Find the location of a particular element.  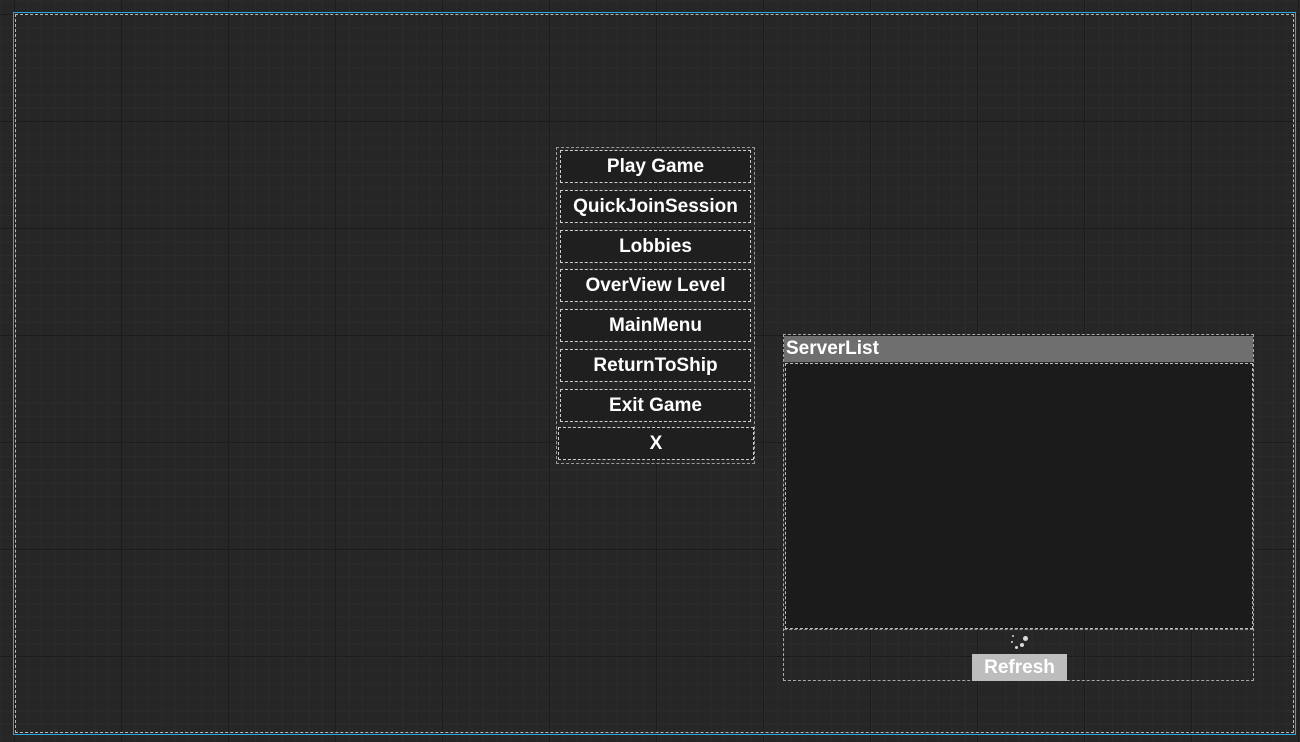

loading-spinner-icon is located at coordinates (1020, 643).